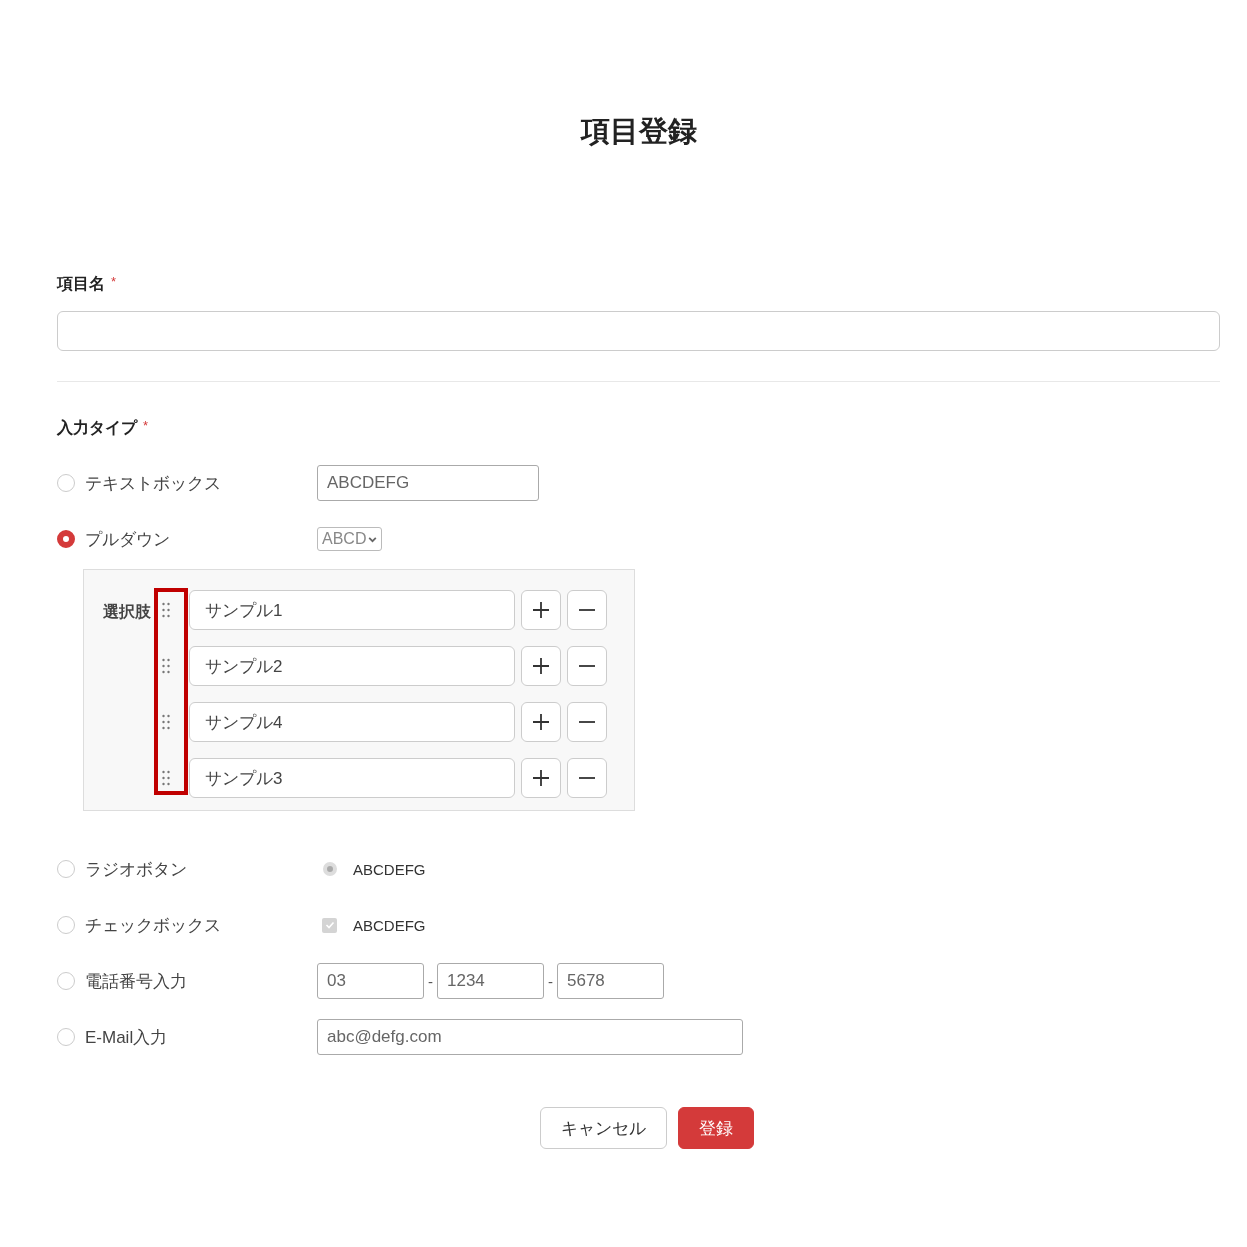 The width and height of the screenshot is (1247, 1247). Describe the element at coordinates (638, 131) in the screenshot. I see `page-title: 項目登録` at that location.